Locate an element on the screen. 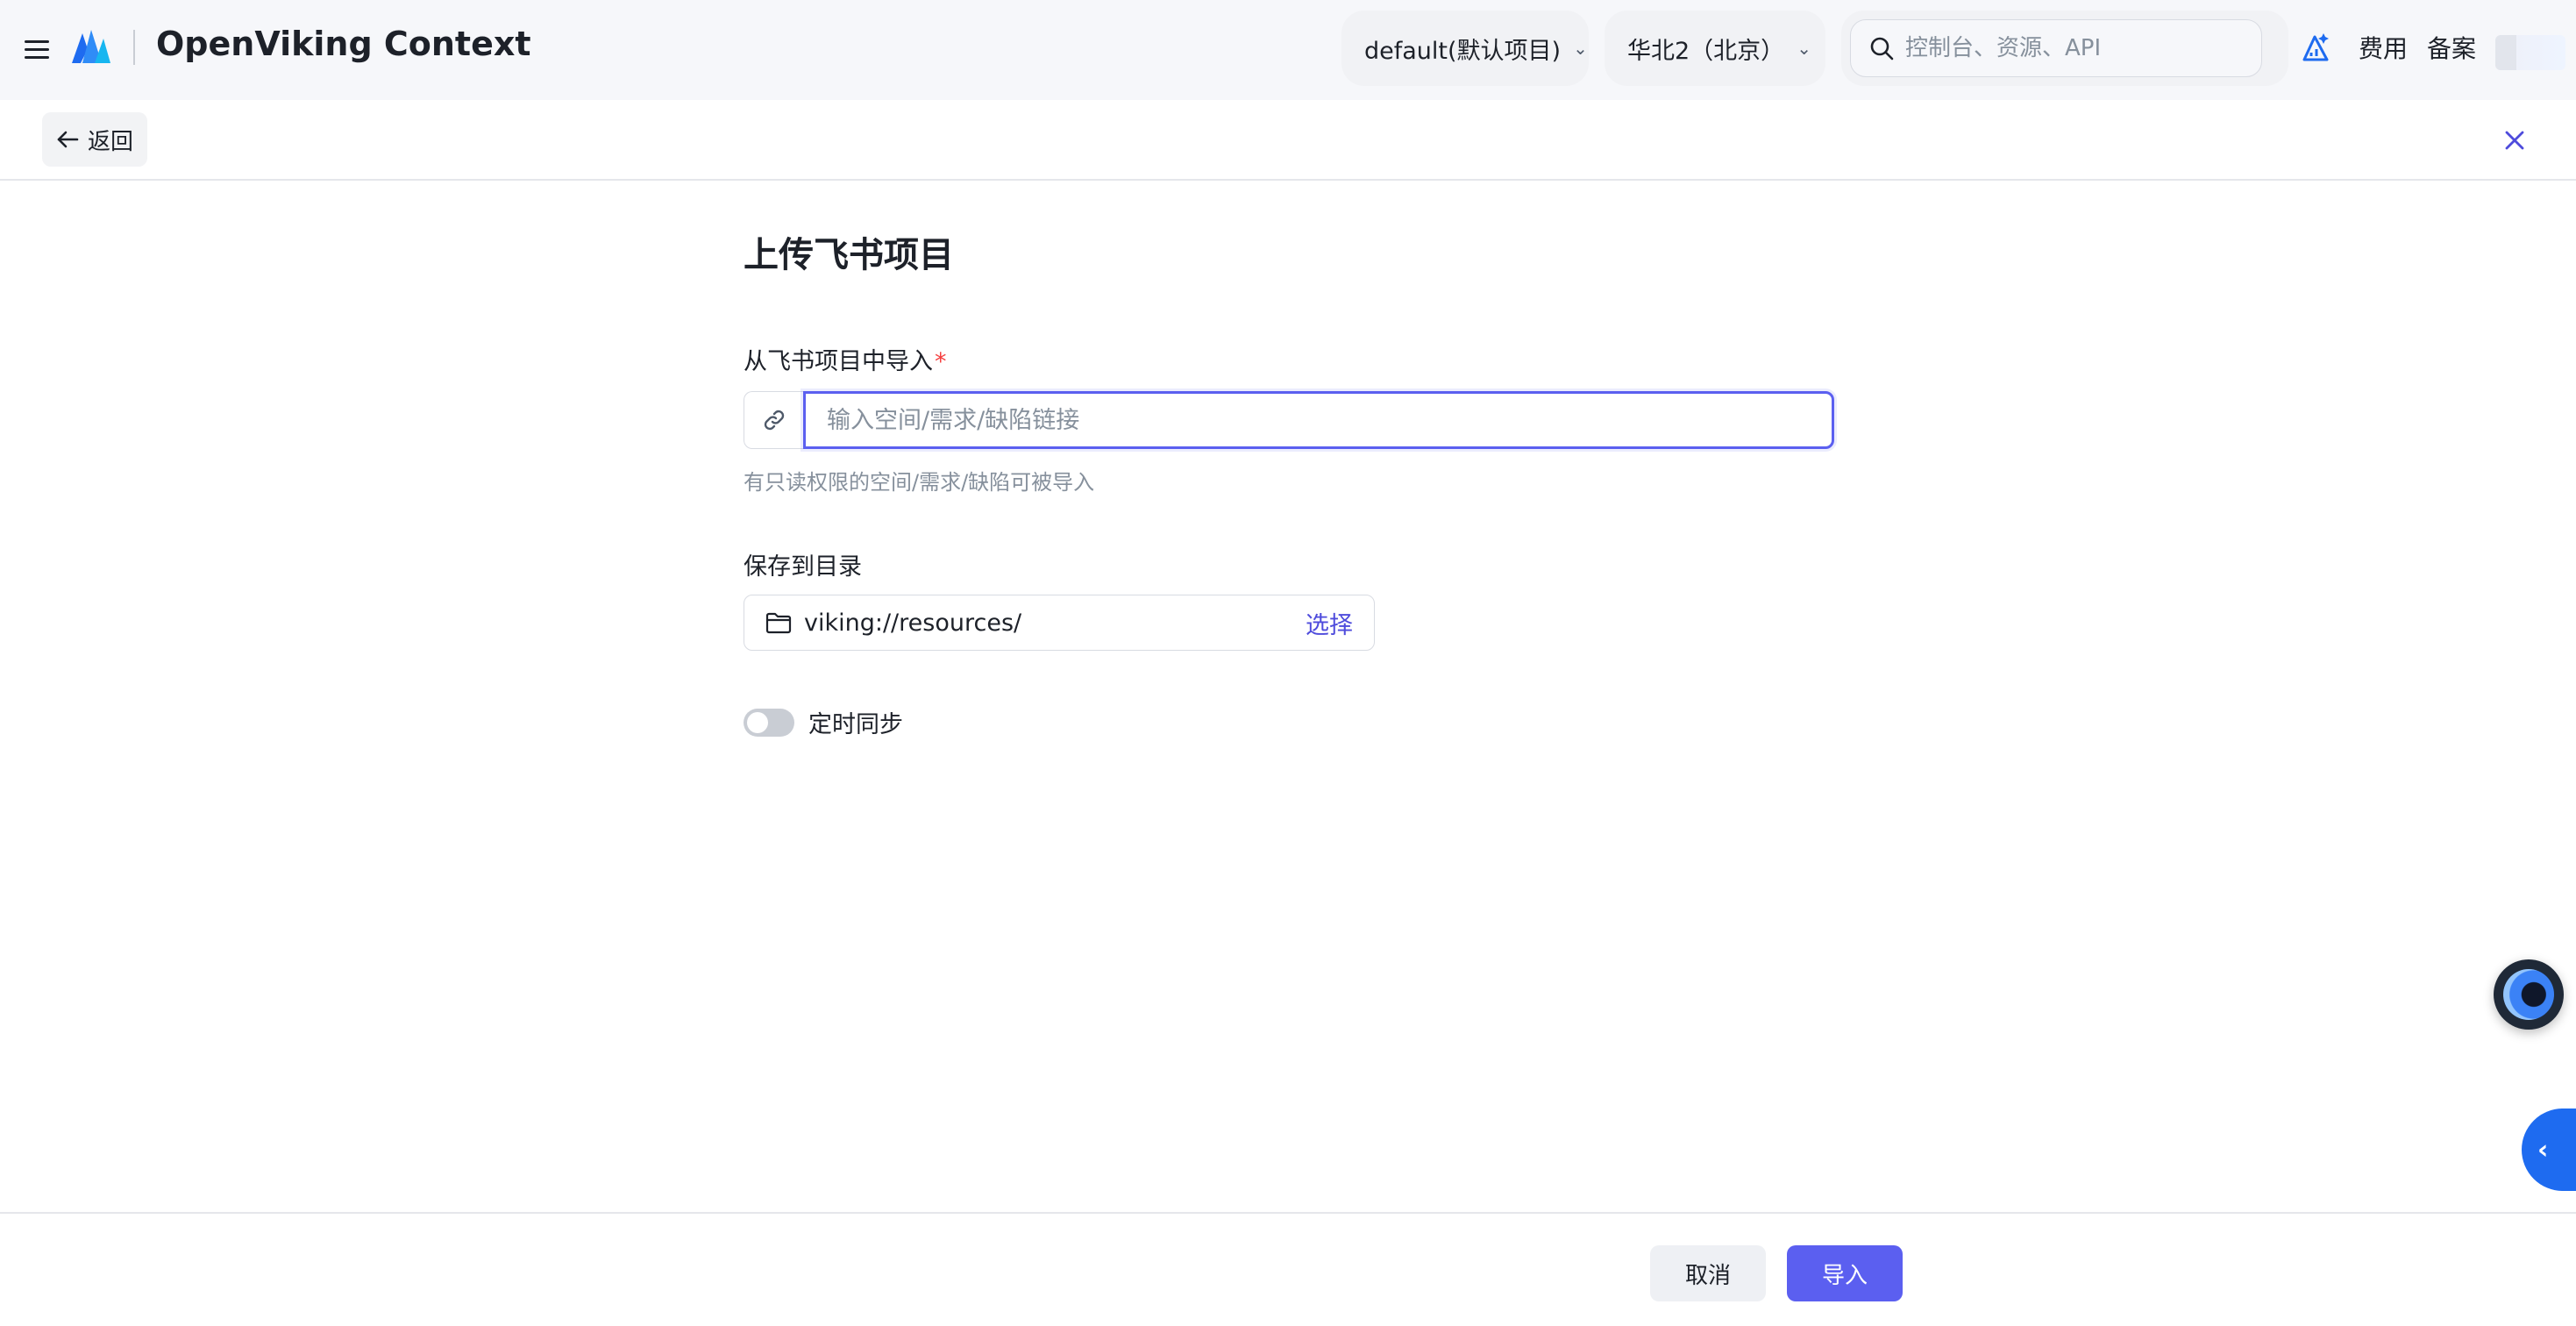  scheduled-sync-toggle is located at coordinates (769, 722).